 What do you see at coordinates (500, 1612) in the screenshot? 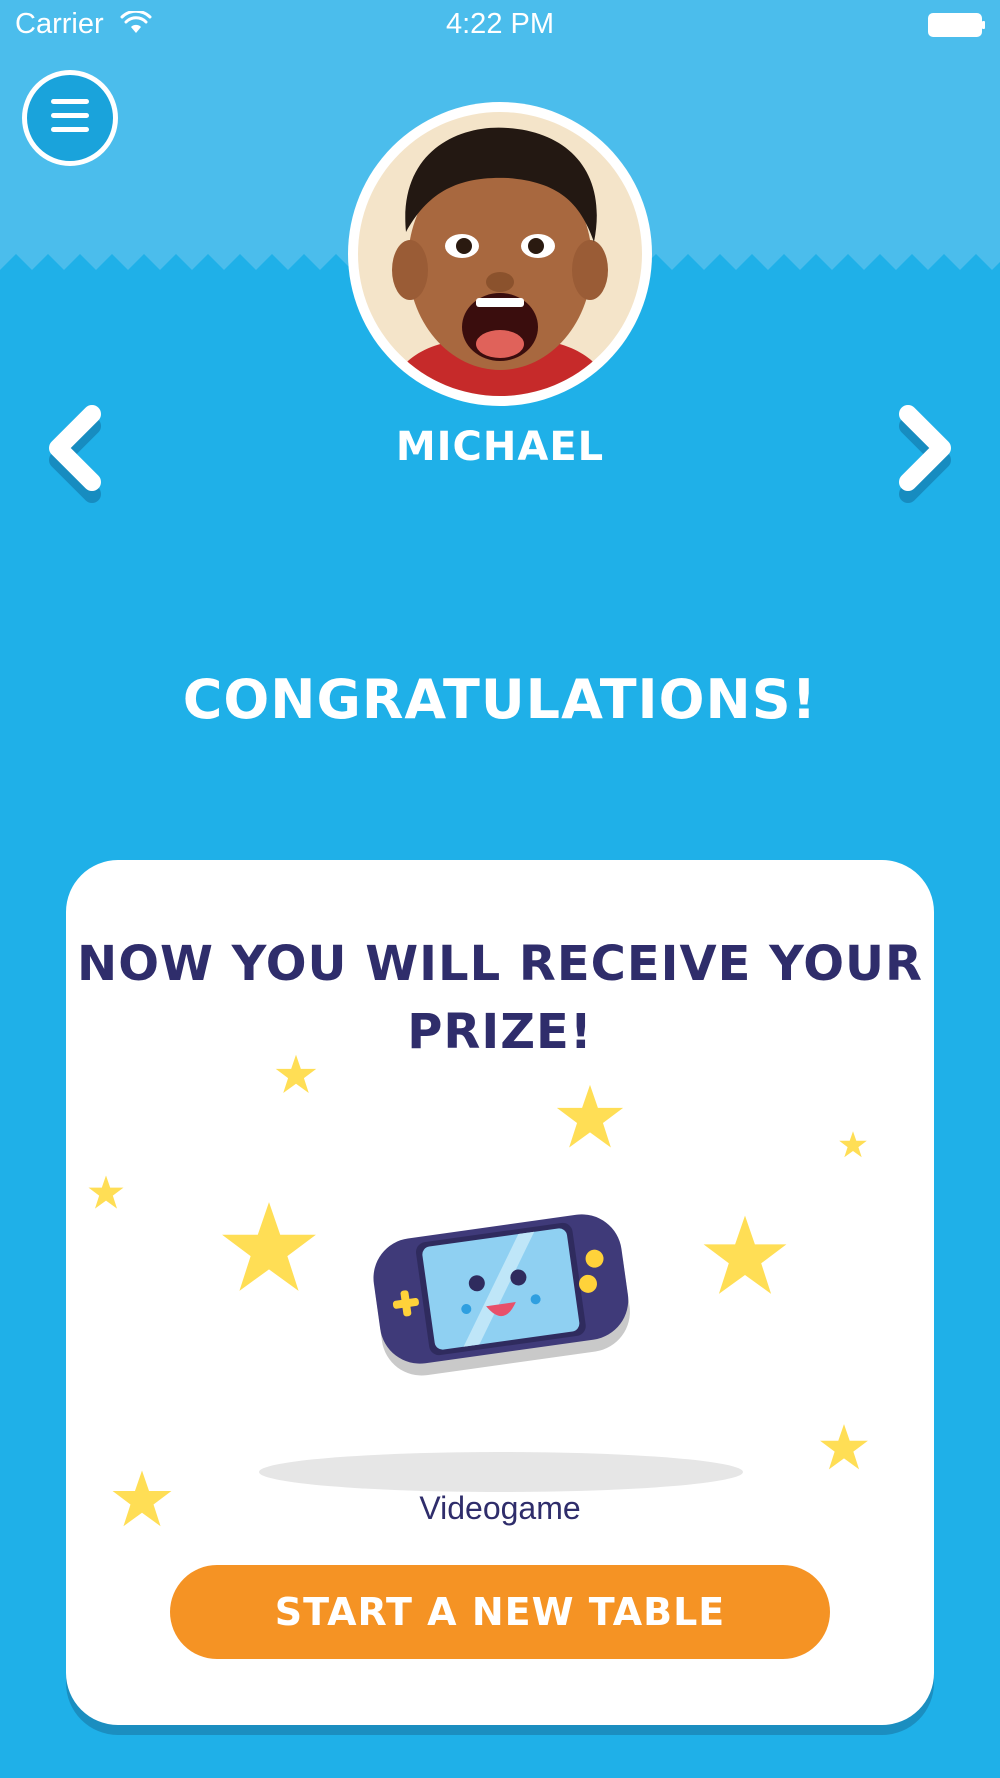
I see `start-new-table-button: START A NEW TABLE` at bounding box center [500, 1612].